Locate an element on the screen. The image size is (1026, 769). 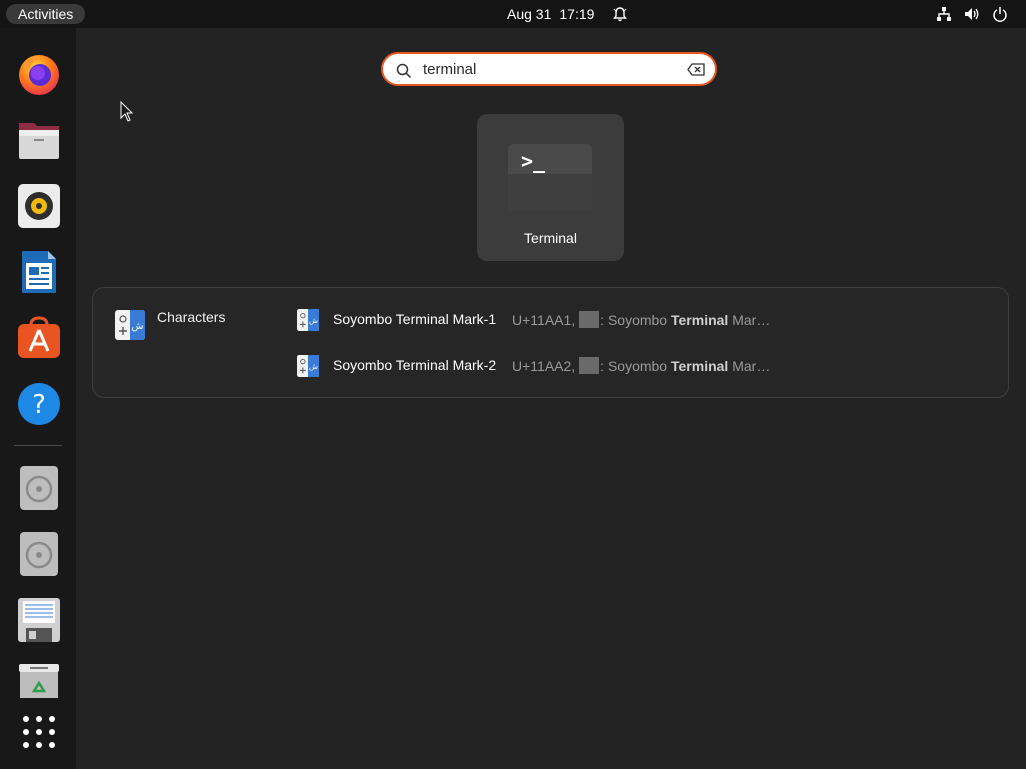
activities-button: Activities is located at coordinates (46, 14).